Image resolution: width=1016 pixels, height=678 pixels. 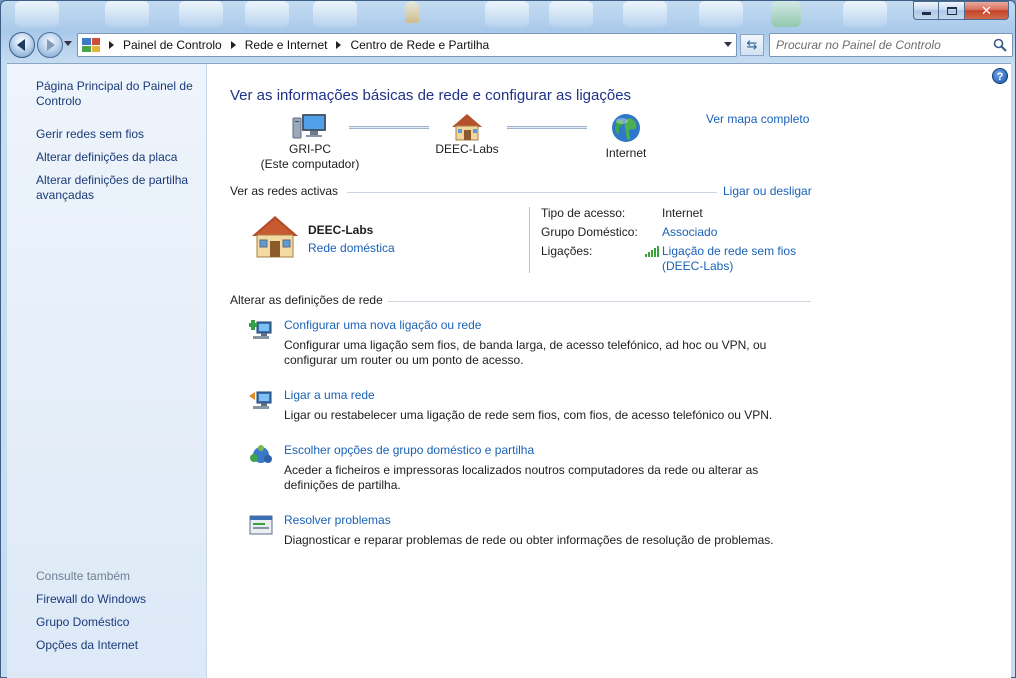 I want to click on connect-to-network-link: Ligar a uma rede, so click(x=329, y=395).